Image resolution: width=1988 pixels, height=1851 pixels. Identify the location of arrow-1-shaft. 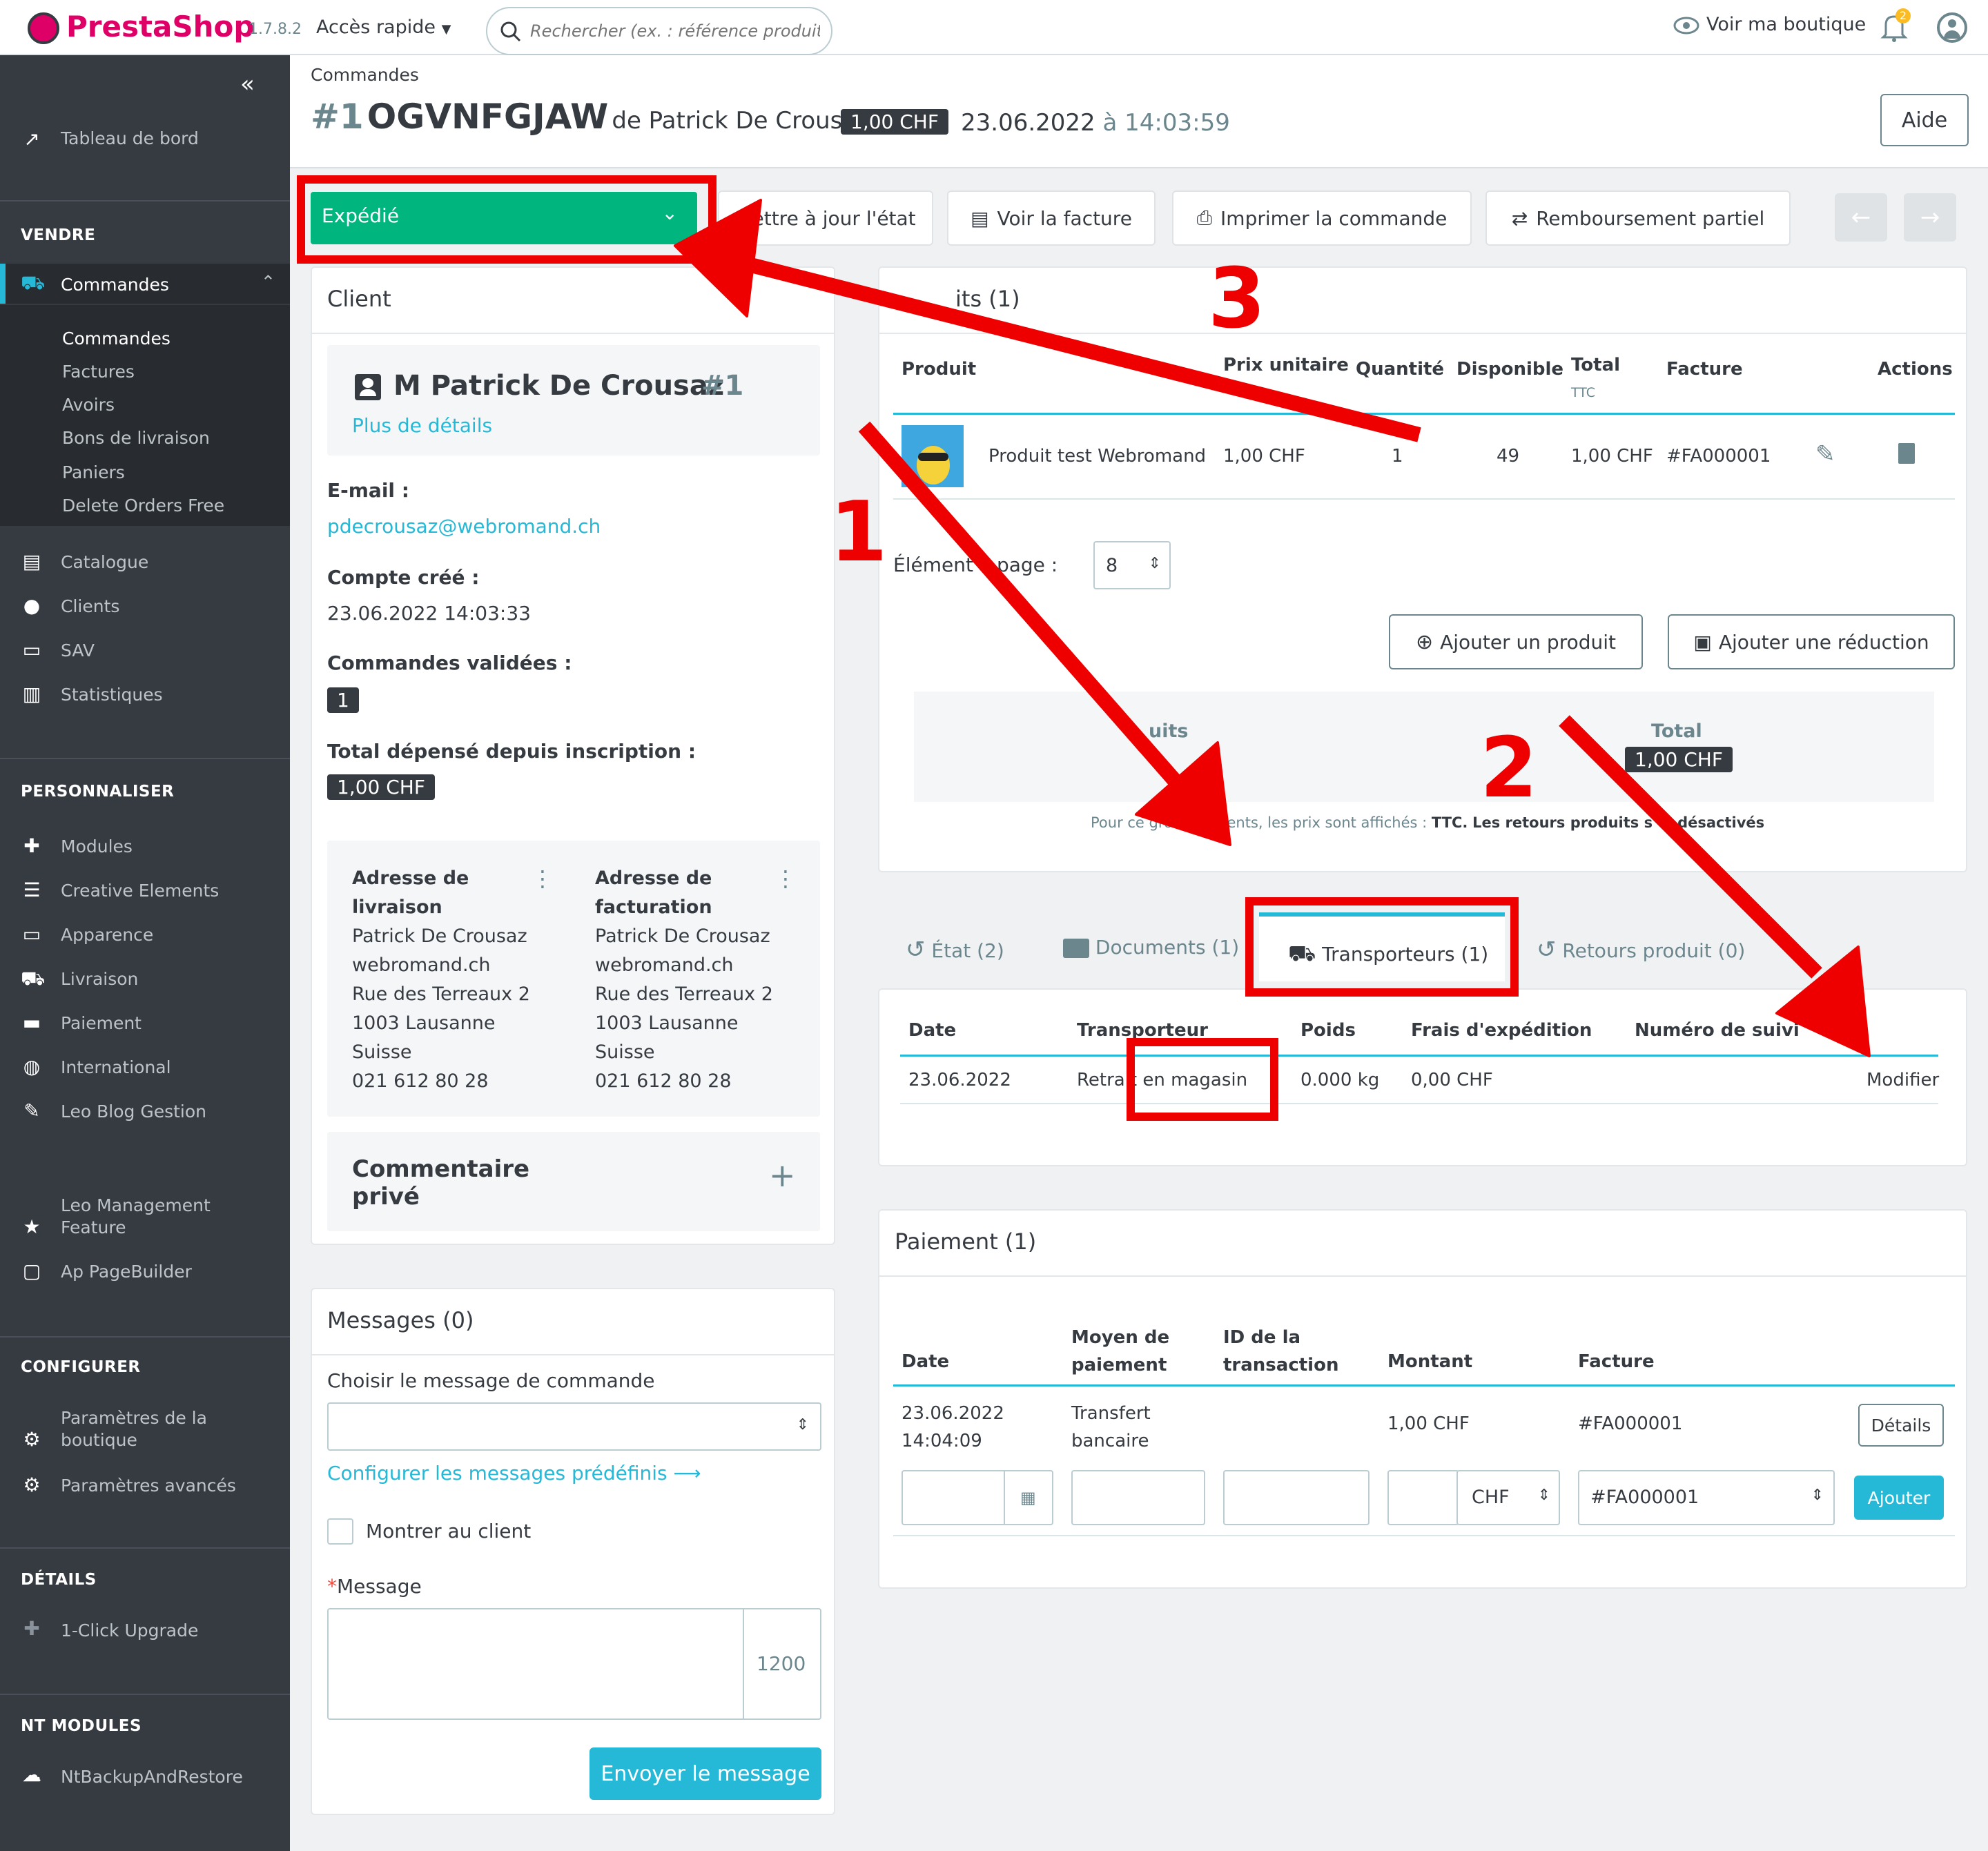
(1021, 606).